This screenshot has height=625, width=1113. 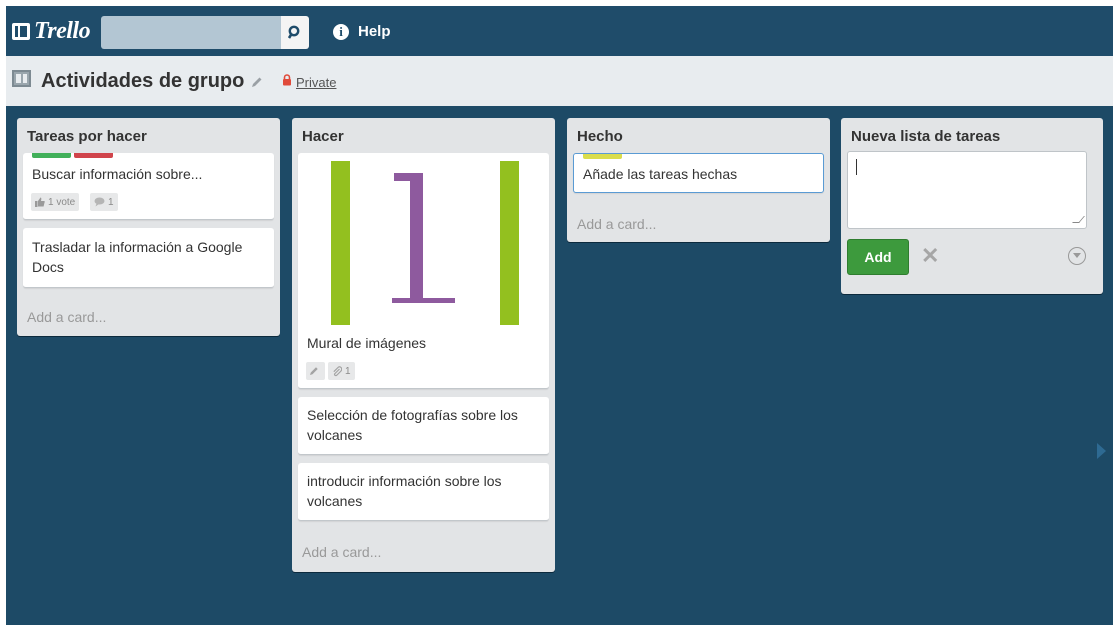 I want to click on label-red, so click(x=93, y=155).